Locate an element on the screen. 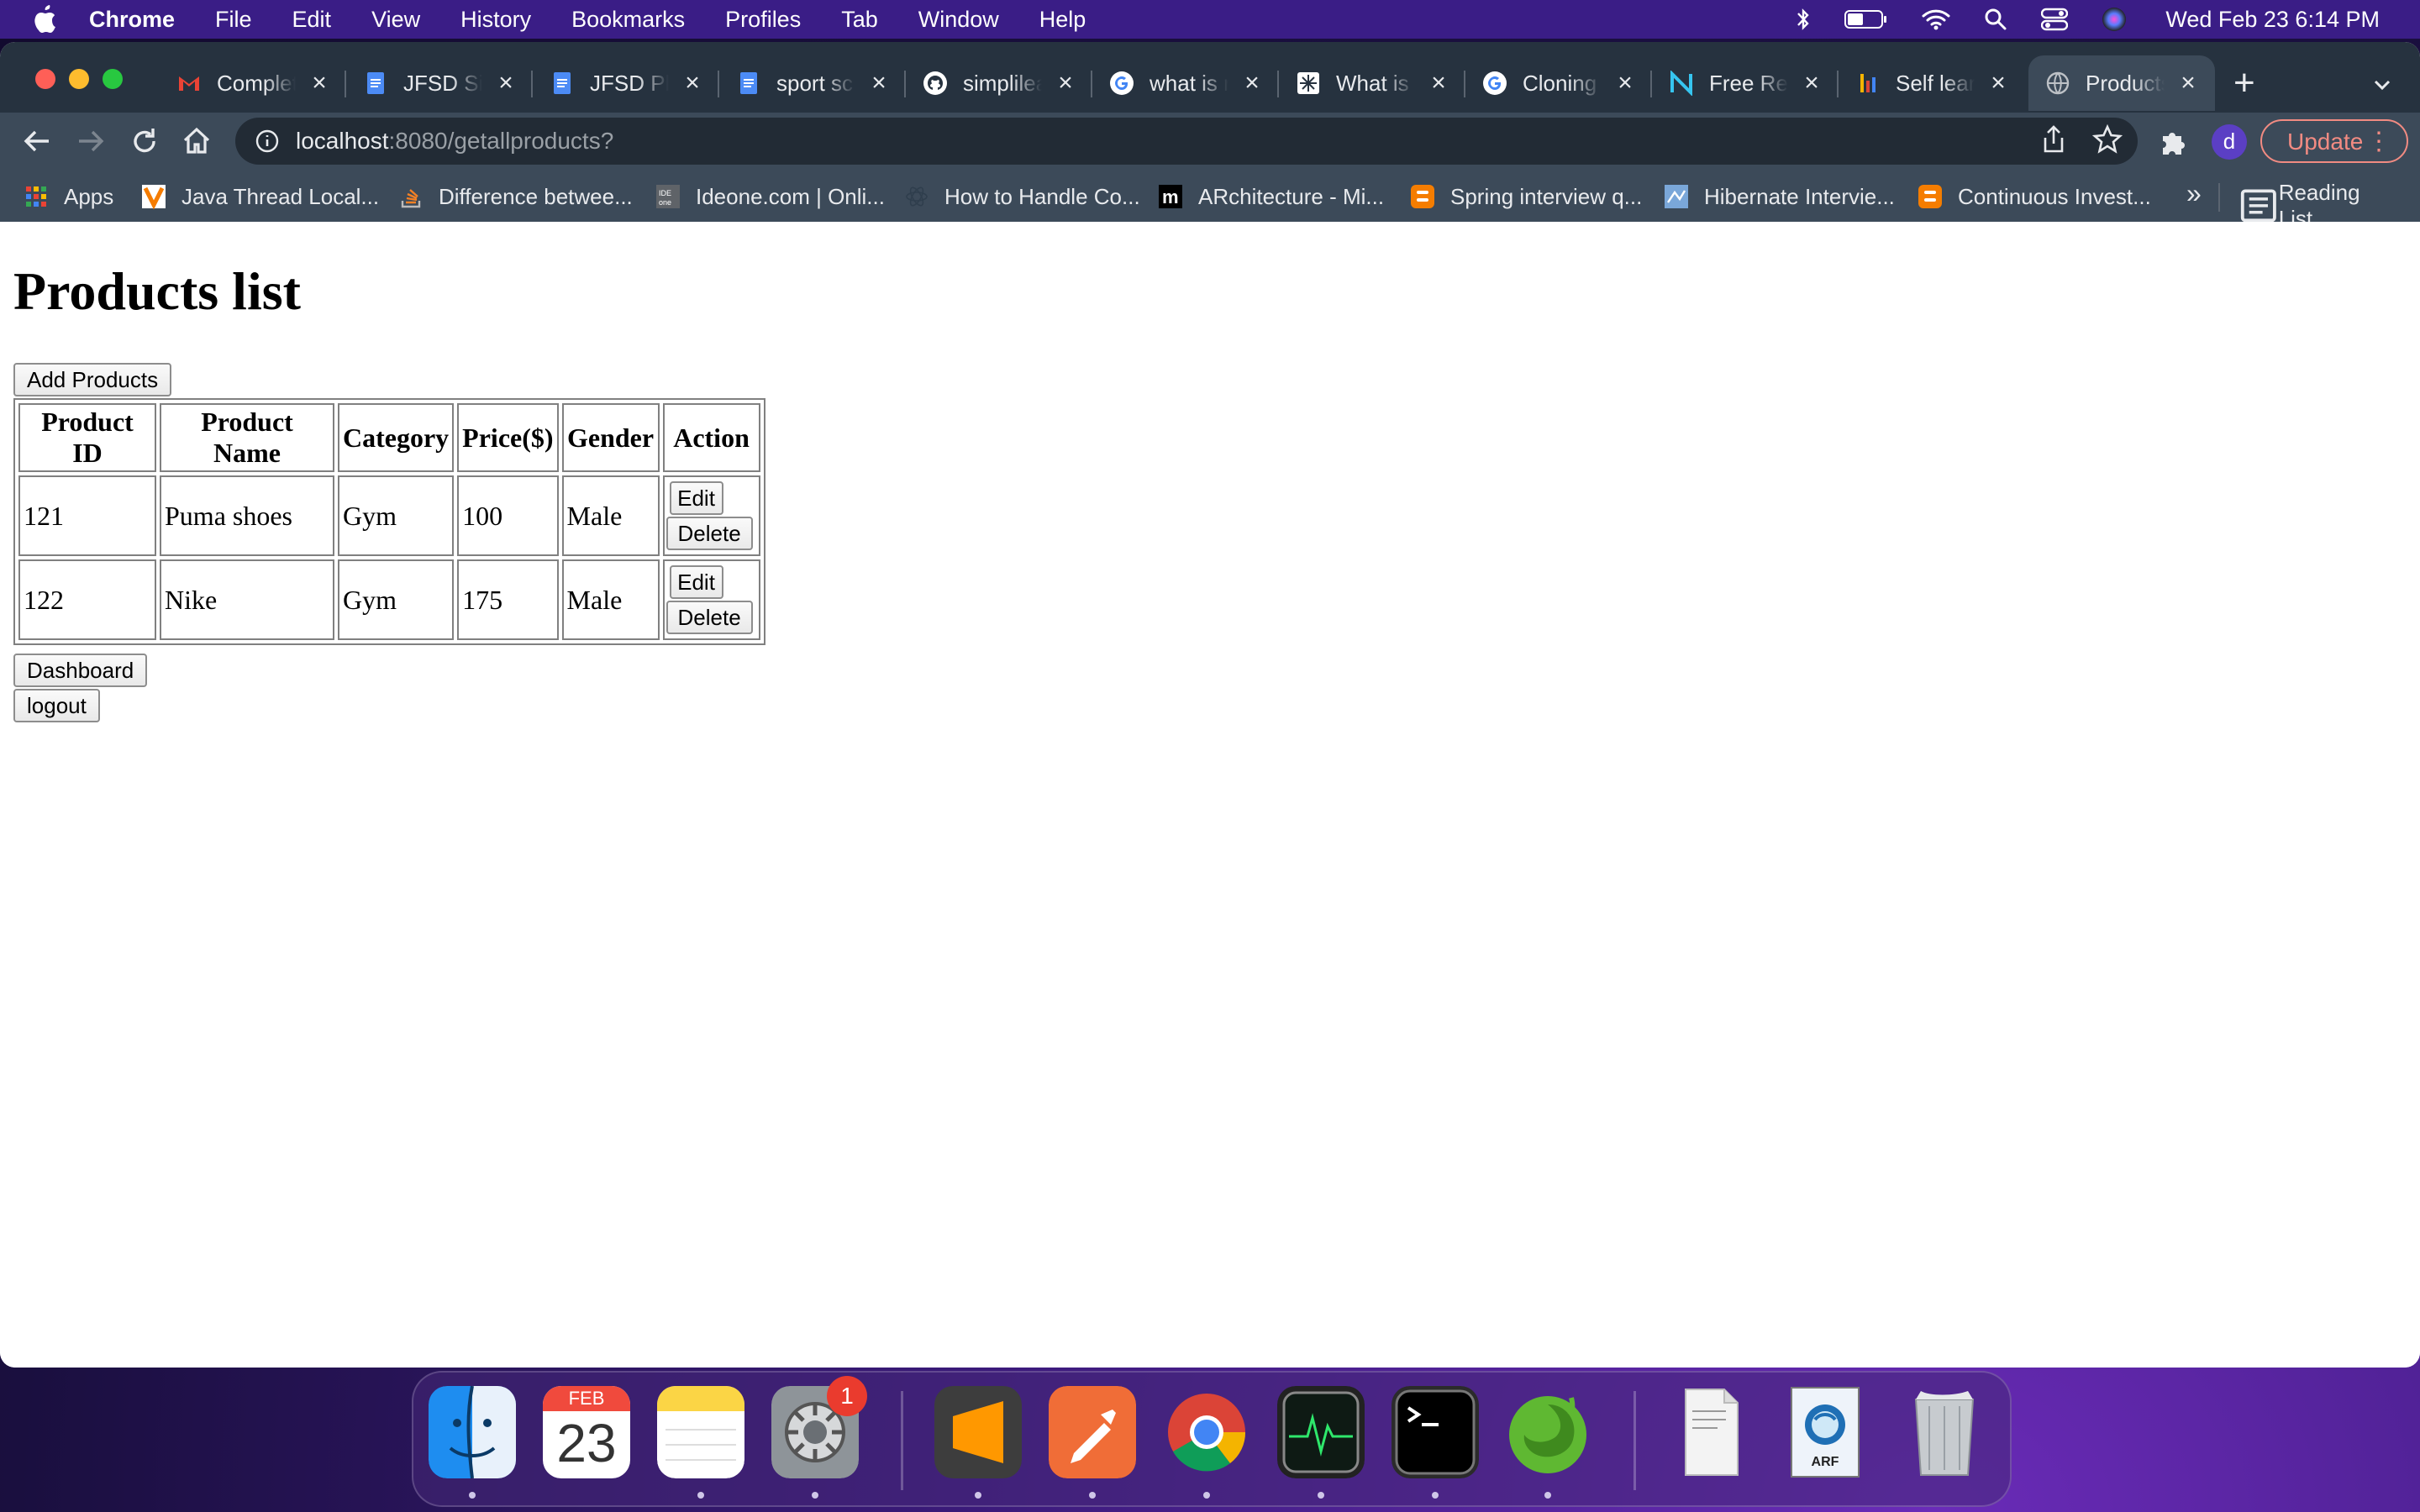  arf-recording-dock-icon: ARF is located at coordinates (1825, 1432).